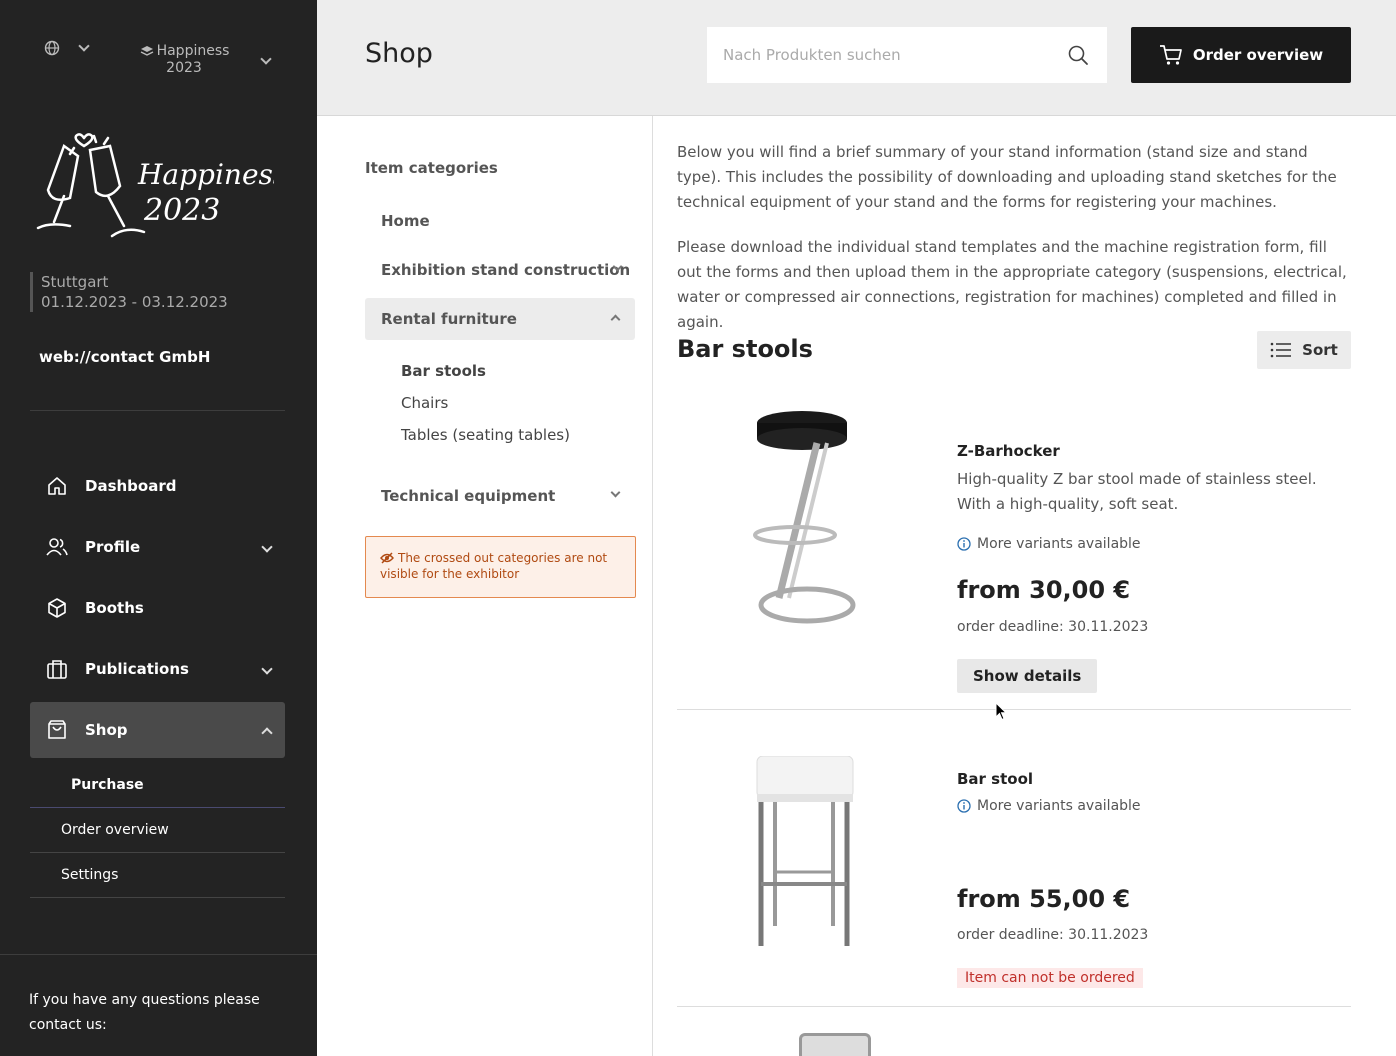 This screenshot has width=1396, height=1056. I want to click on cart-icon, so click(1170, 55).